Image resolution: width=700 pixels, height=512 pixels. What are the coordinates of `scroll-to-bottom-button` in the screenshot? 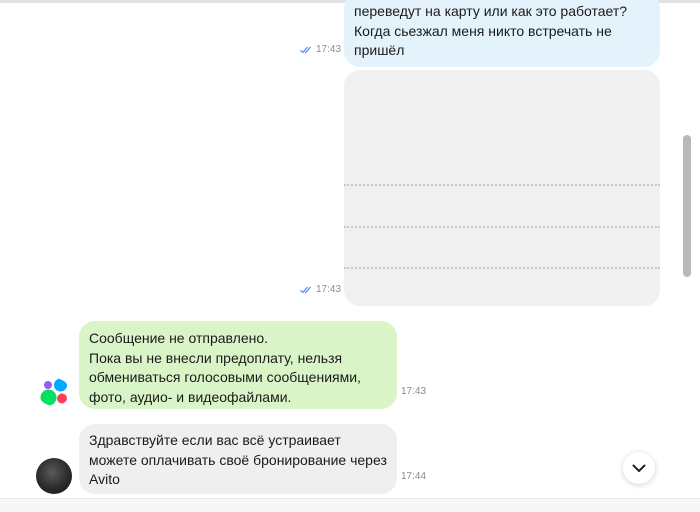 It's located at (639, 468).